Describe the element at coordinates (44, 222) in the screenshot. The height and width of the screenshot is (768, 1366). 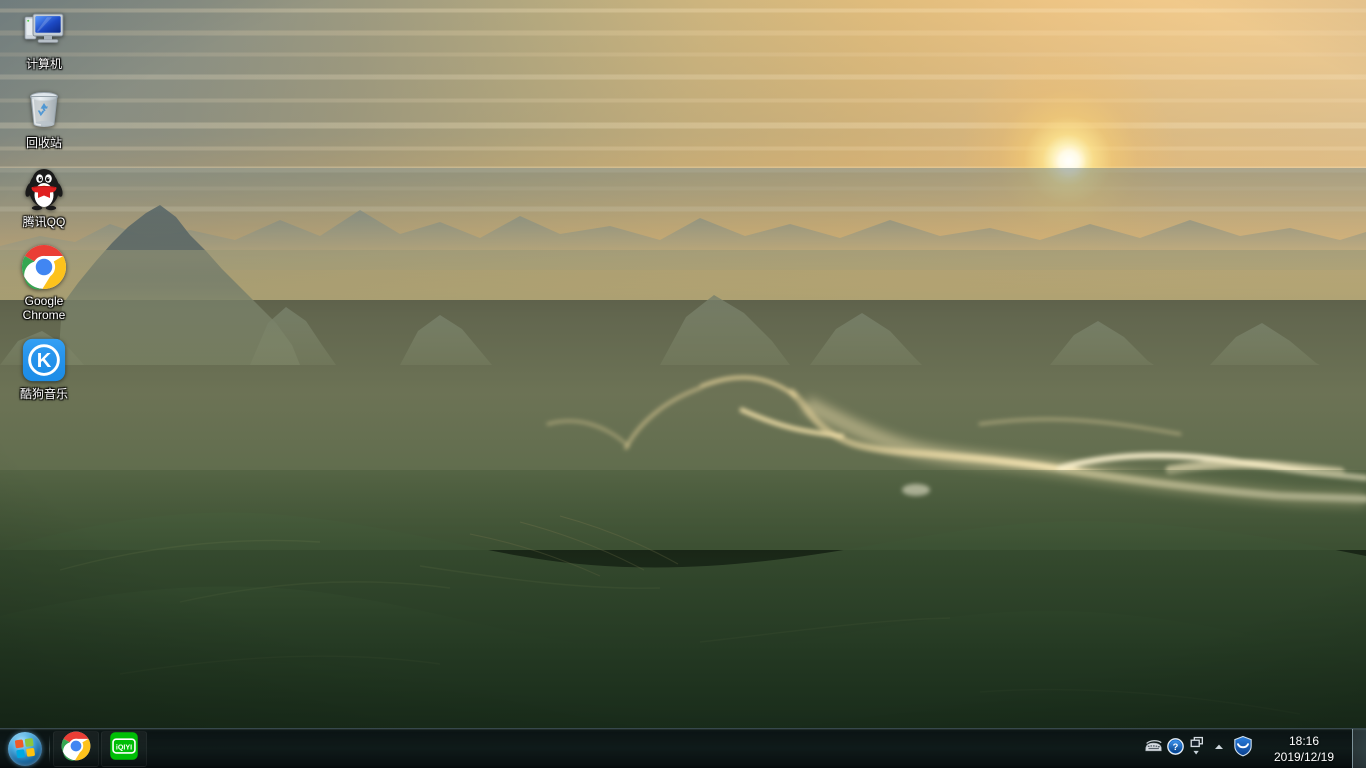
I see `desktop-icon-label: 腾讯QQ` at that location.